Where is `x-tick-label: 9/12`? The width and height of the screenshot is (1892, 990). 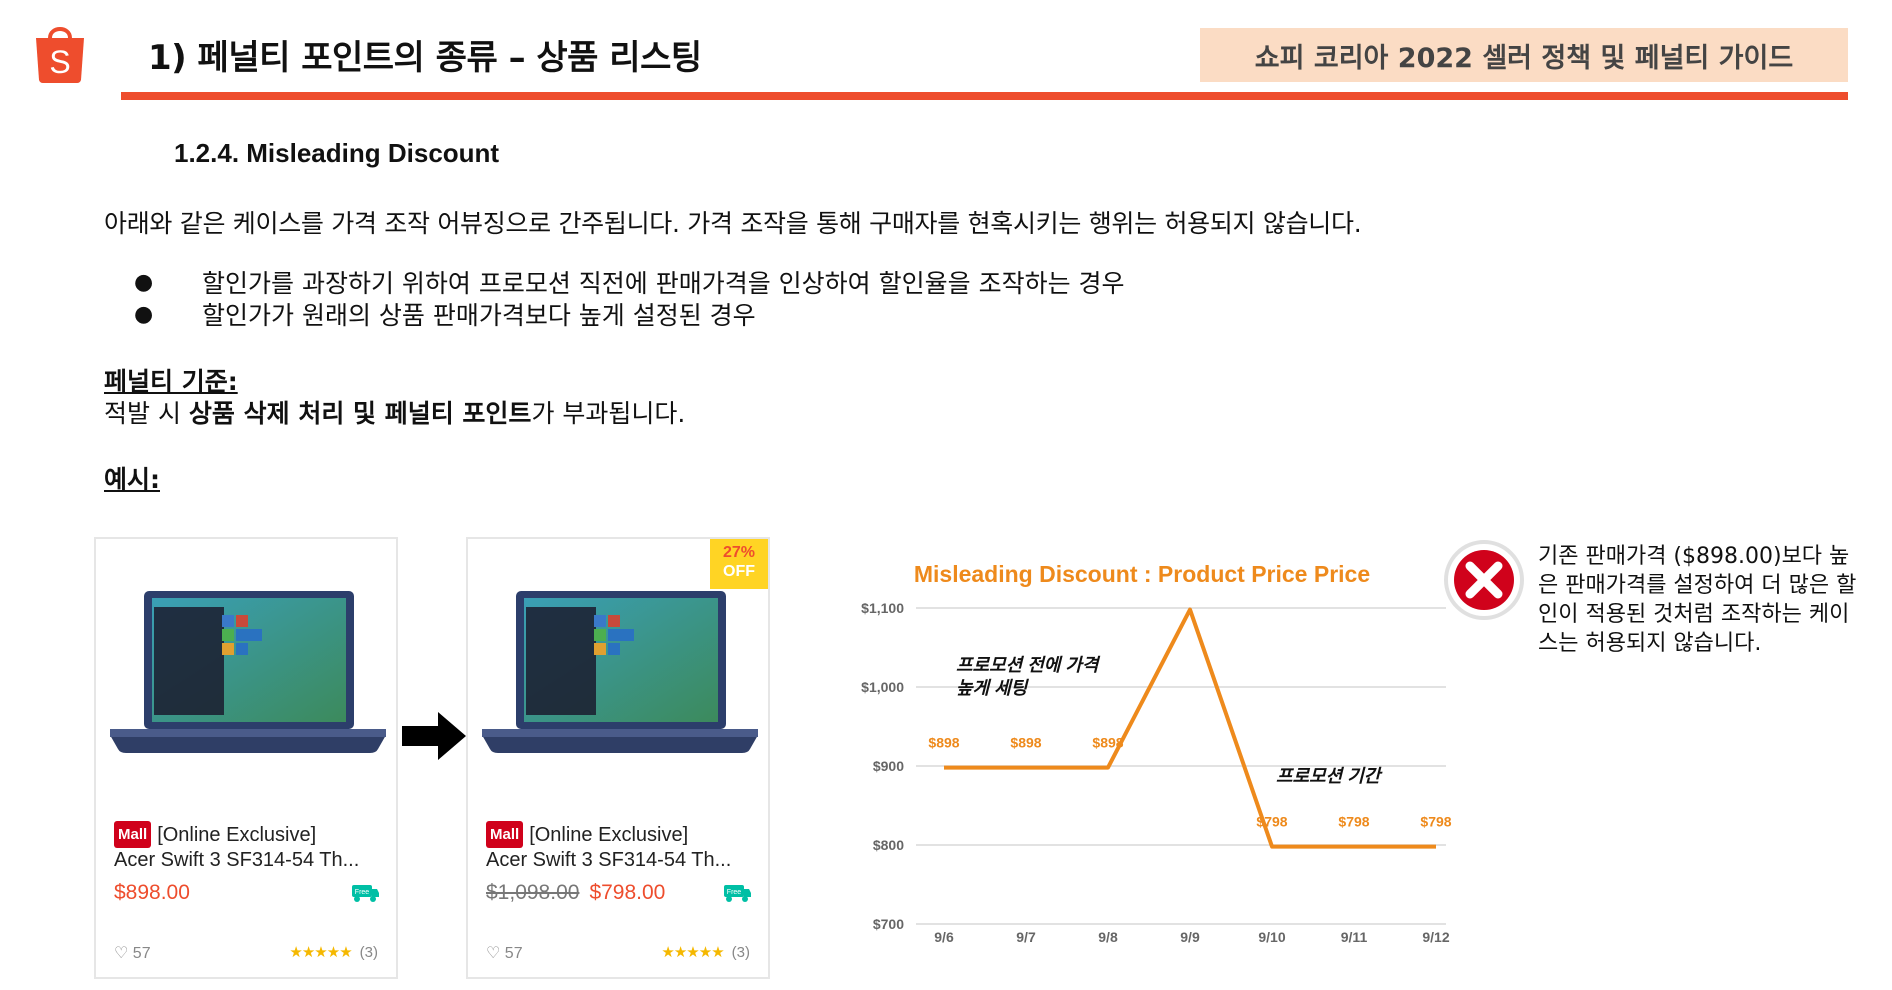 x-tick-label: 9/12 is located at coordinates (1435, 937).